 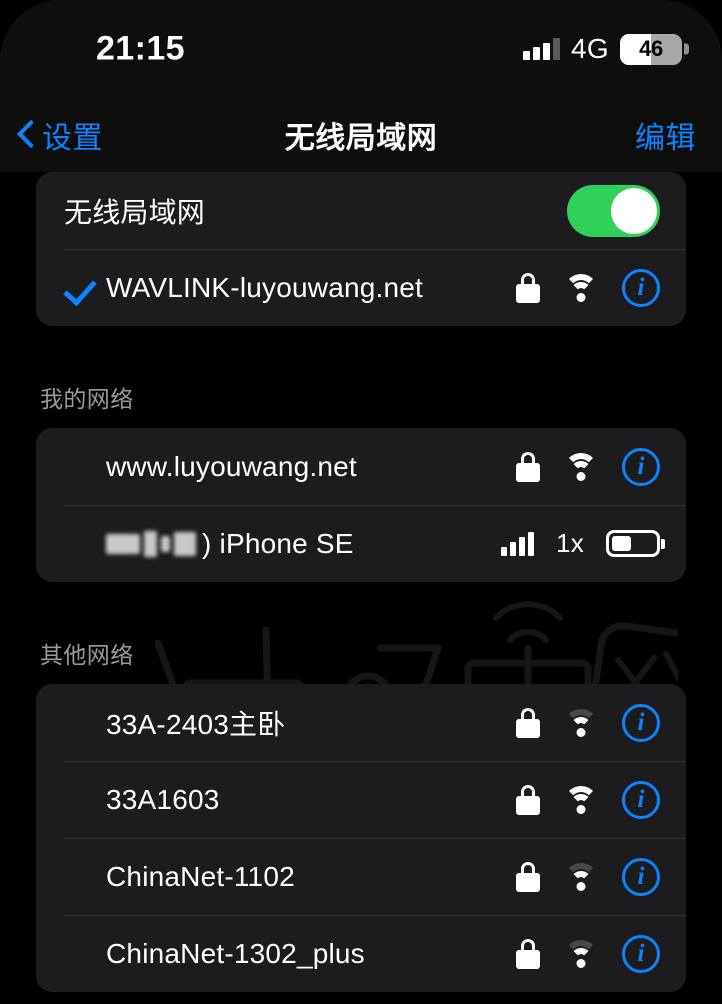 I want to click on wifi-toggle-row-right, so click(x=613, y=210).